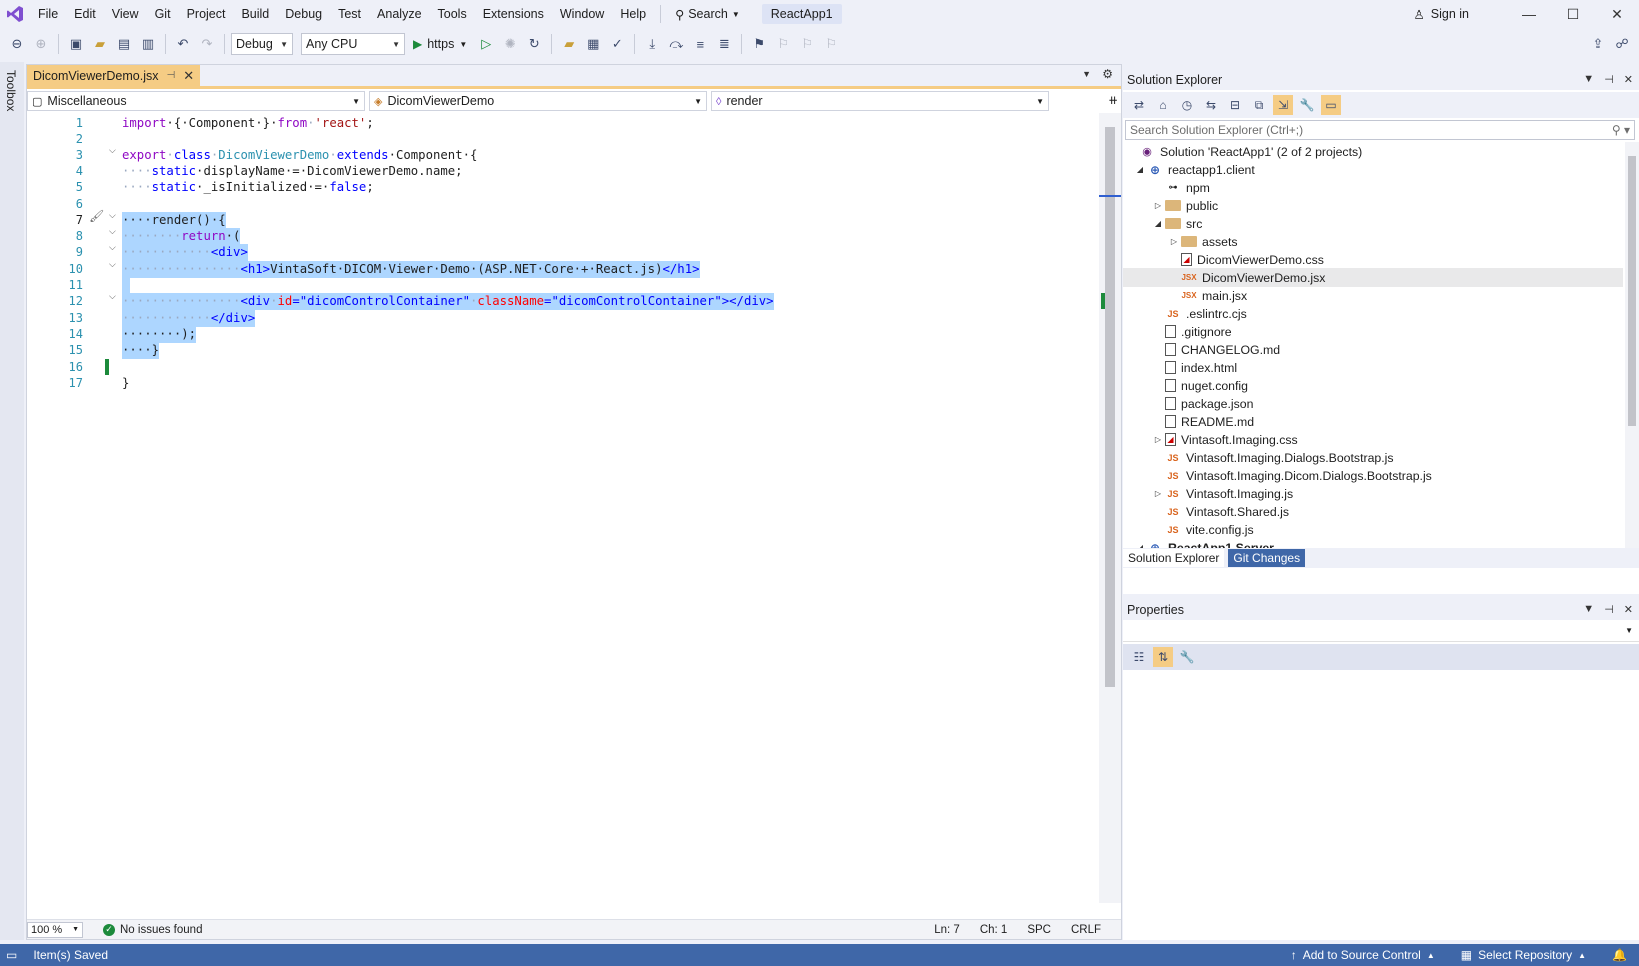 The image size is (1639, 966). What do you see at coordinates (1373, 403) in the screenshot?
I see `tree-item: package.json` at bounding box center [1373, 403].